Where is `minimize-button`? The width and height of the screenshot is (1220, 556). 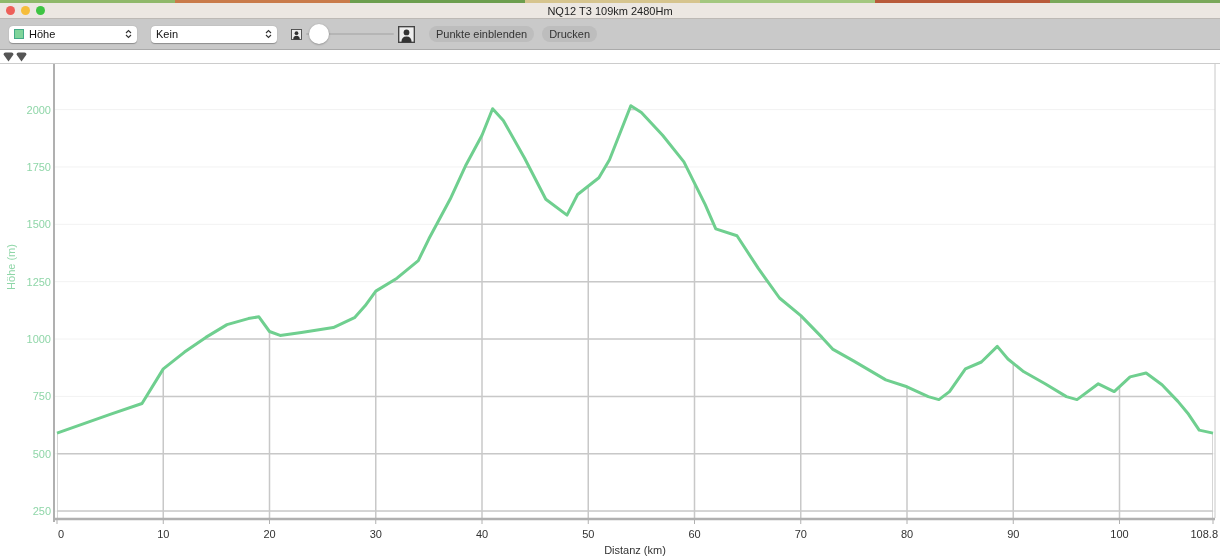 minimize-button is located at coordinates (25, 10).